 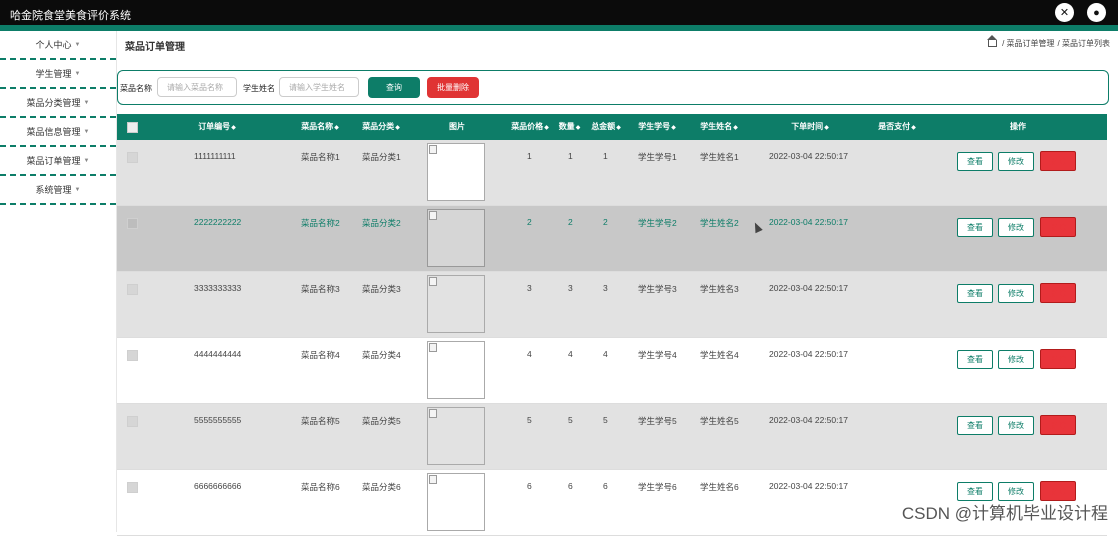 I want to click on student-no-cell: 学生学号6, so click(x=657, y=487).